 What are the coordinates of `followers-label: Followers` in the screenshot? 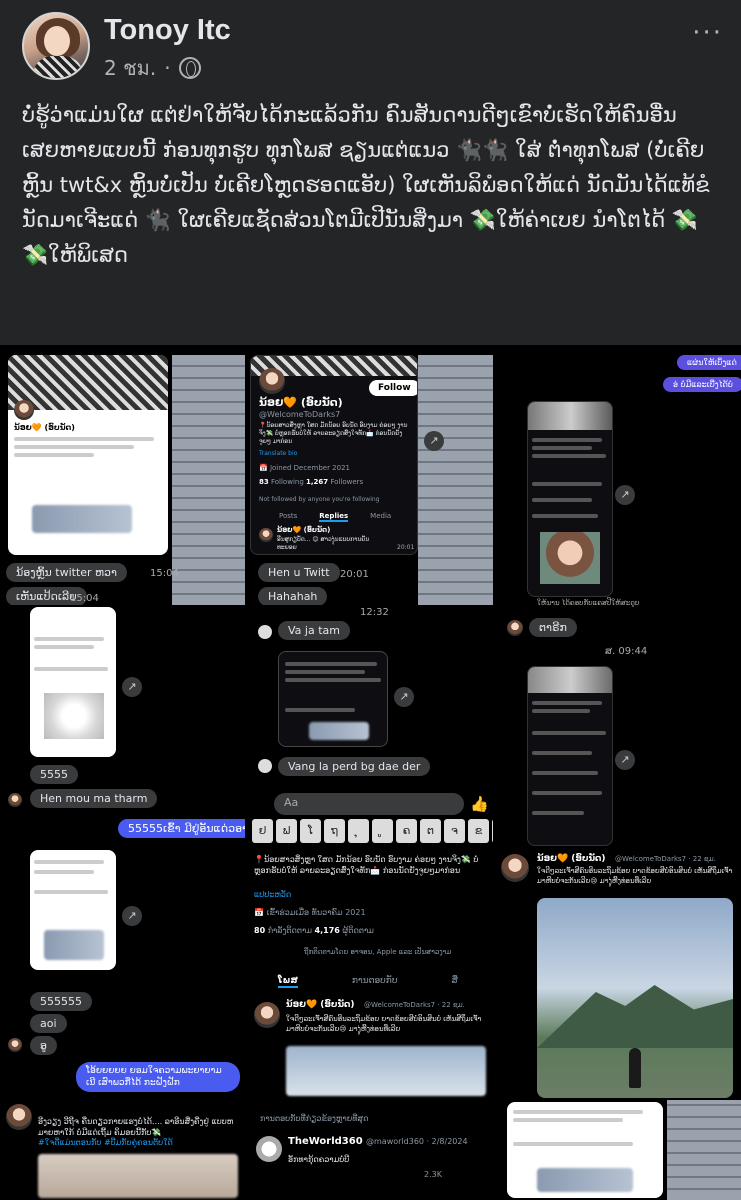 It's located at (346, 482).